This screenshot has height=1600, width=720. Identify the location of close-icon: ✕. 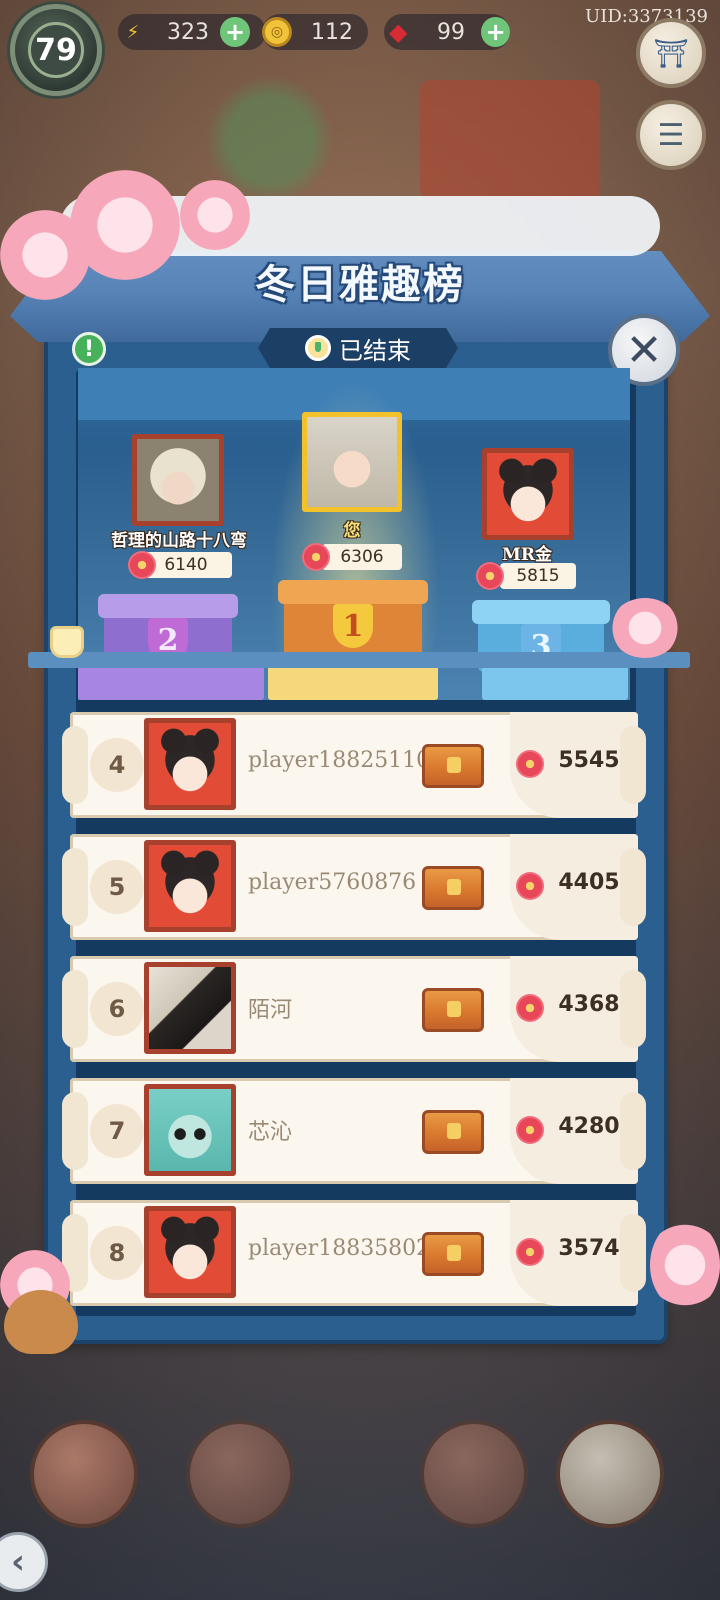
(644, 350).